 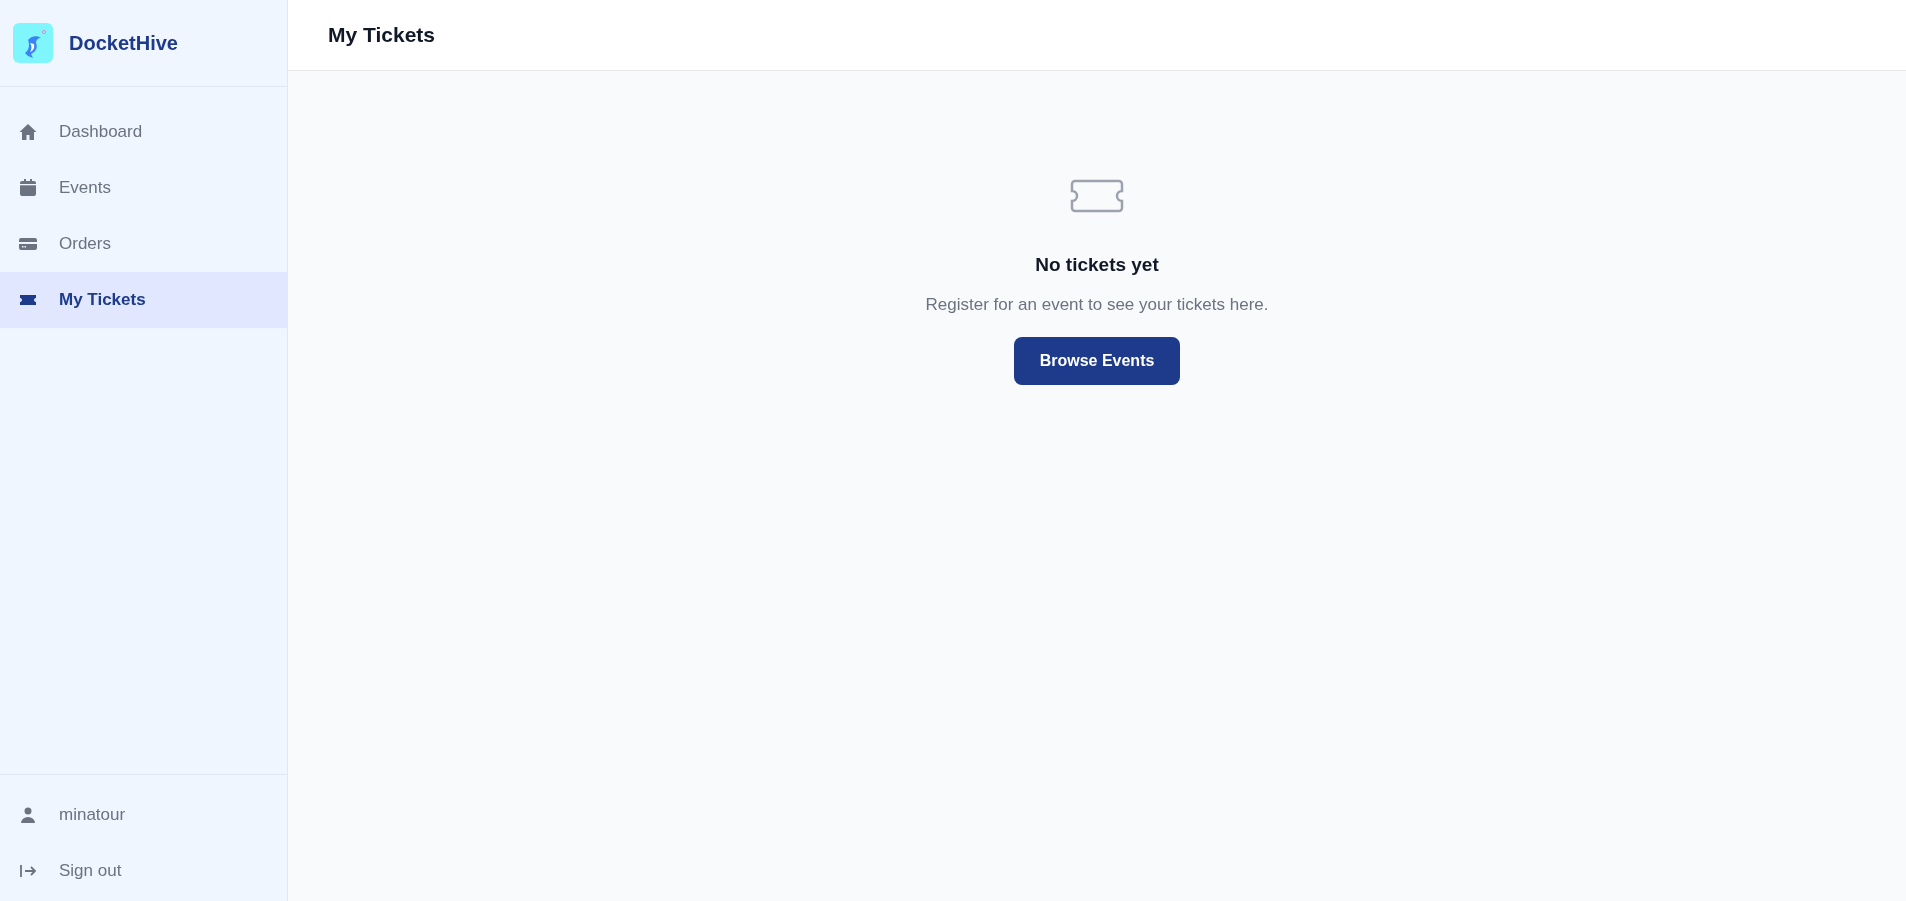 What do you see at coordinates (1097, 196) in the screenshot?
I see `ticket-icon` at bounding box center [1097, 196].